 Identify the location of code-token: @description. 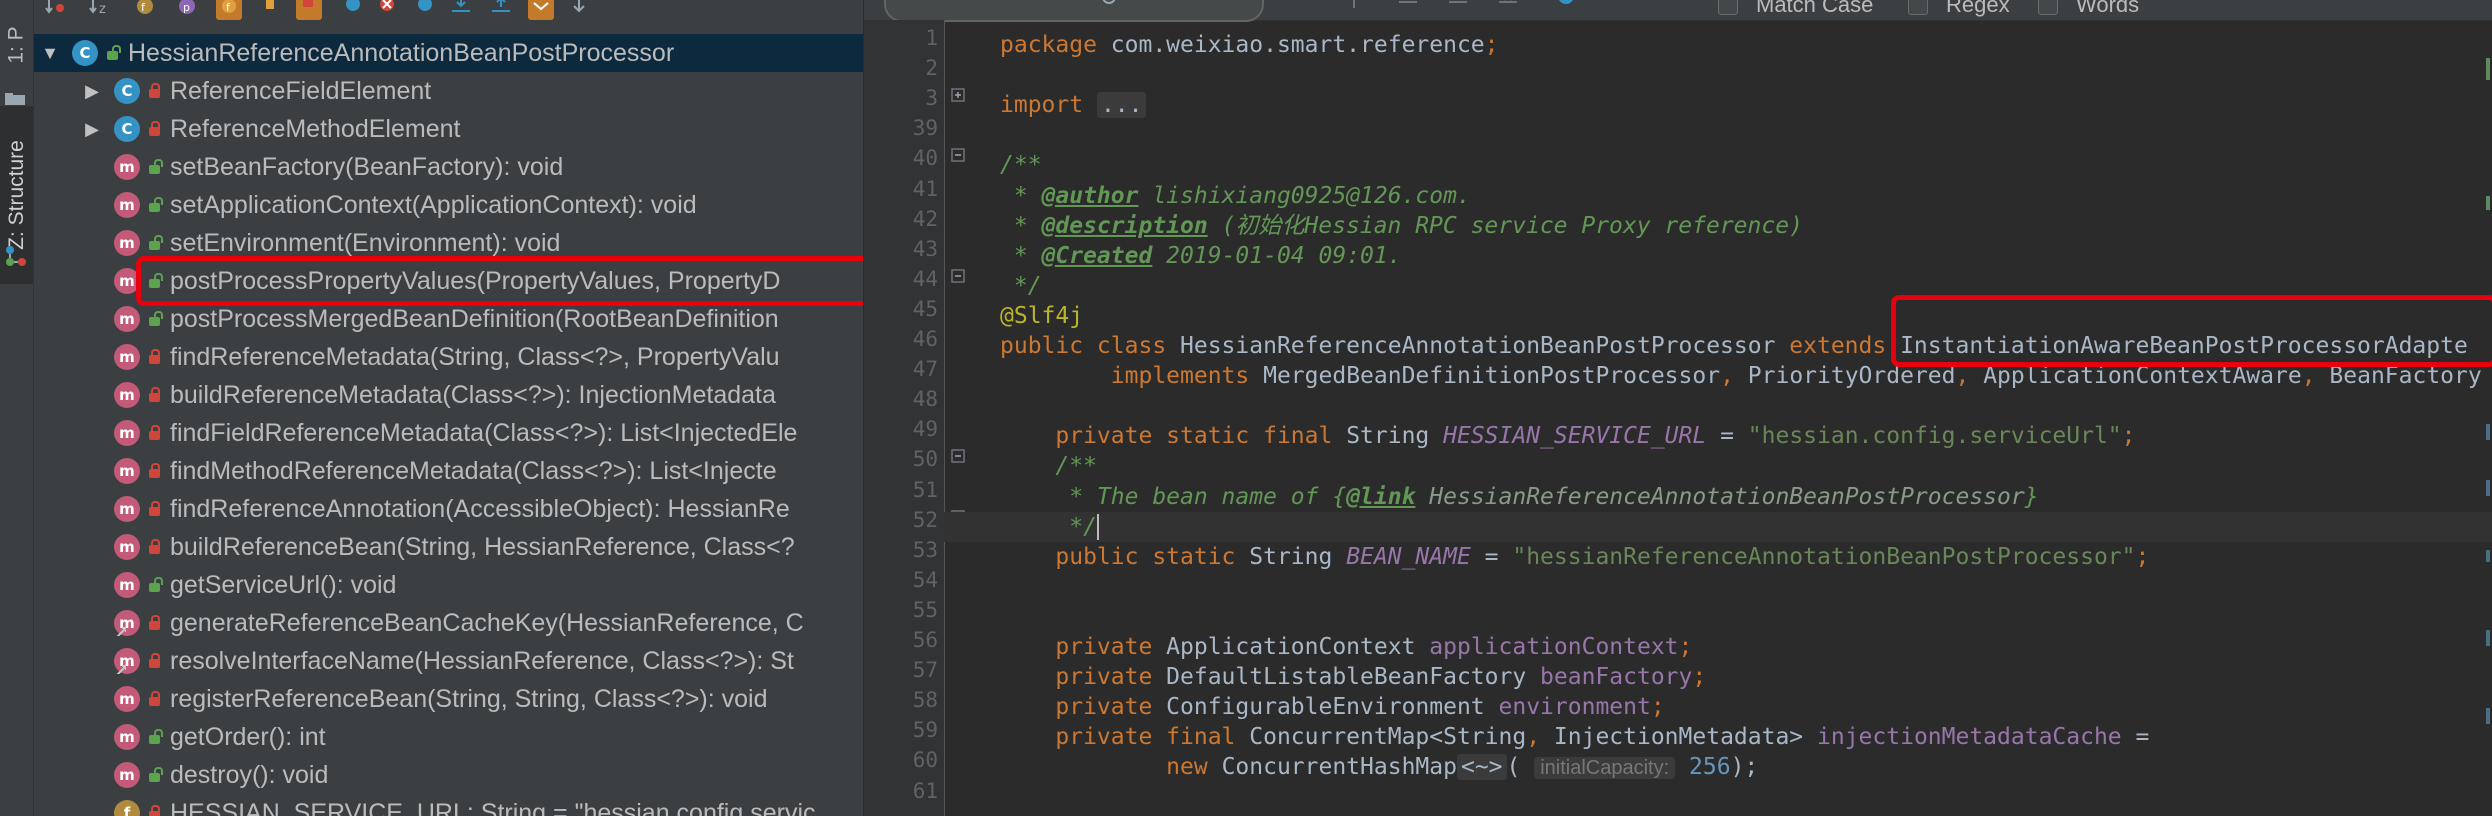
(1124, 225).